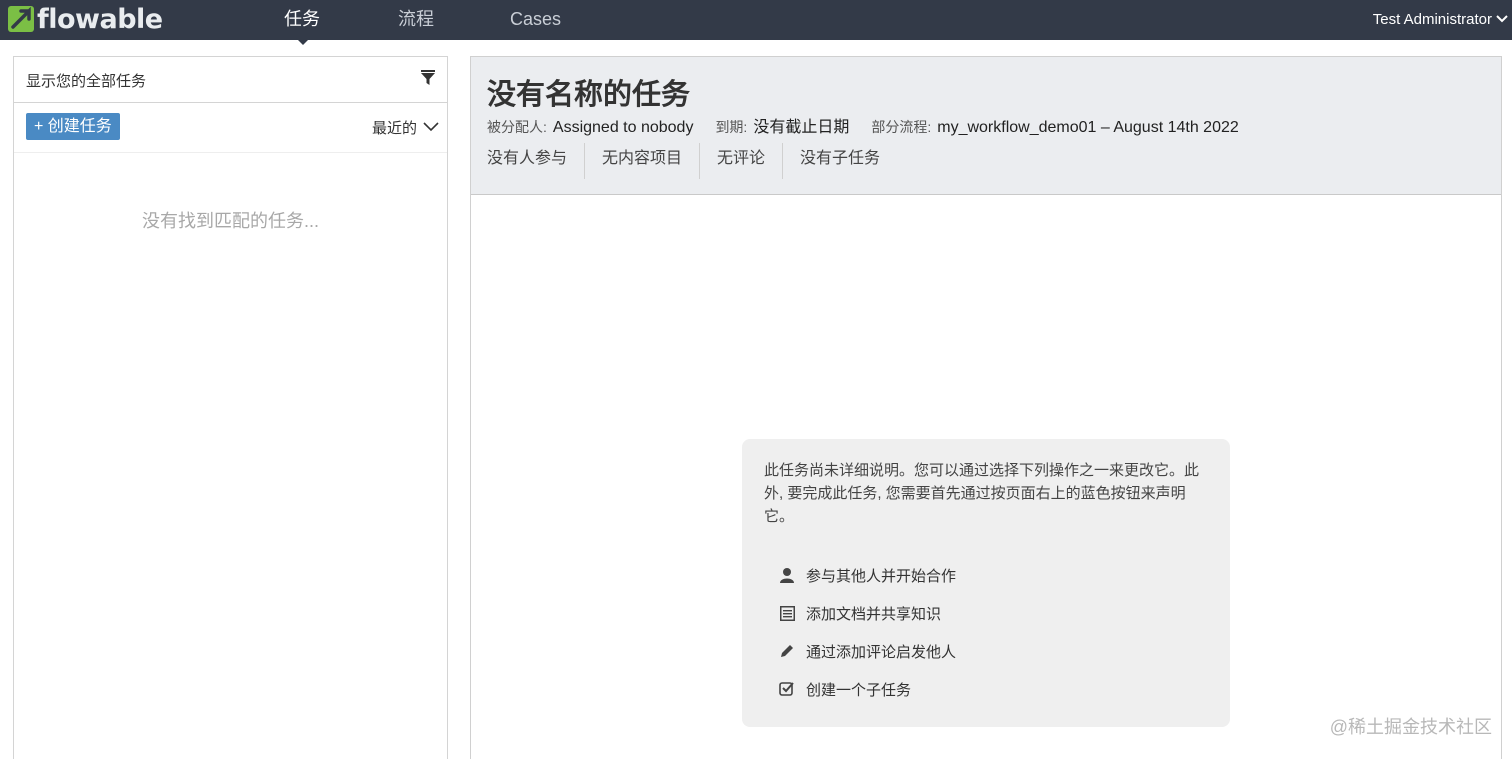 This screenshot has width=1512, height=759. What do you see at coordinates (517, 127) in the screenshot?
I see `assignee-label: 被分配人:` at bounding box center [517, 127].